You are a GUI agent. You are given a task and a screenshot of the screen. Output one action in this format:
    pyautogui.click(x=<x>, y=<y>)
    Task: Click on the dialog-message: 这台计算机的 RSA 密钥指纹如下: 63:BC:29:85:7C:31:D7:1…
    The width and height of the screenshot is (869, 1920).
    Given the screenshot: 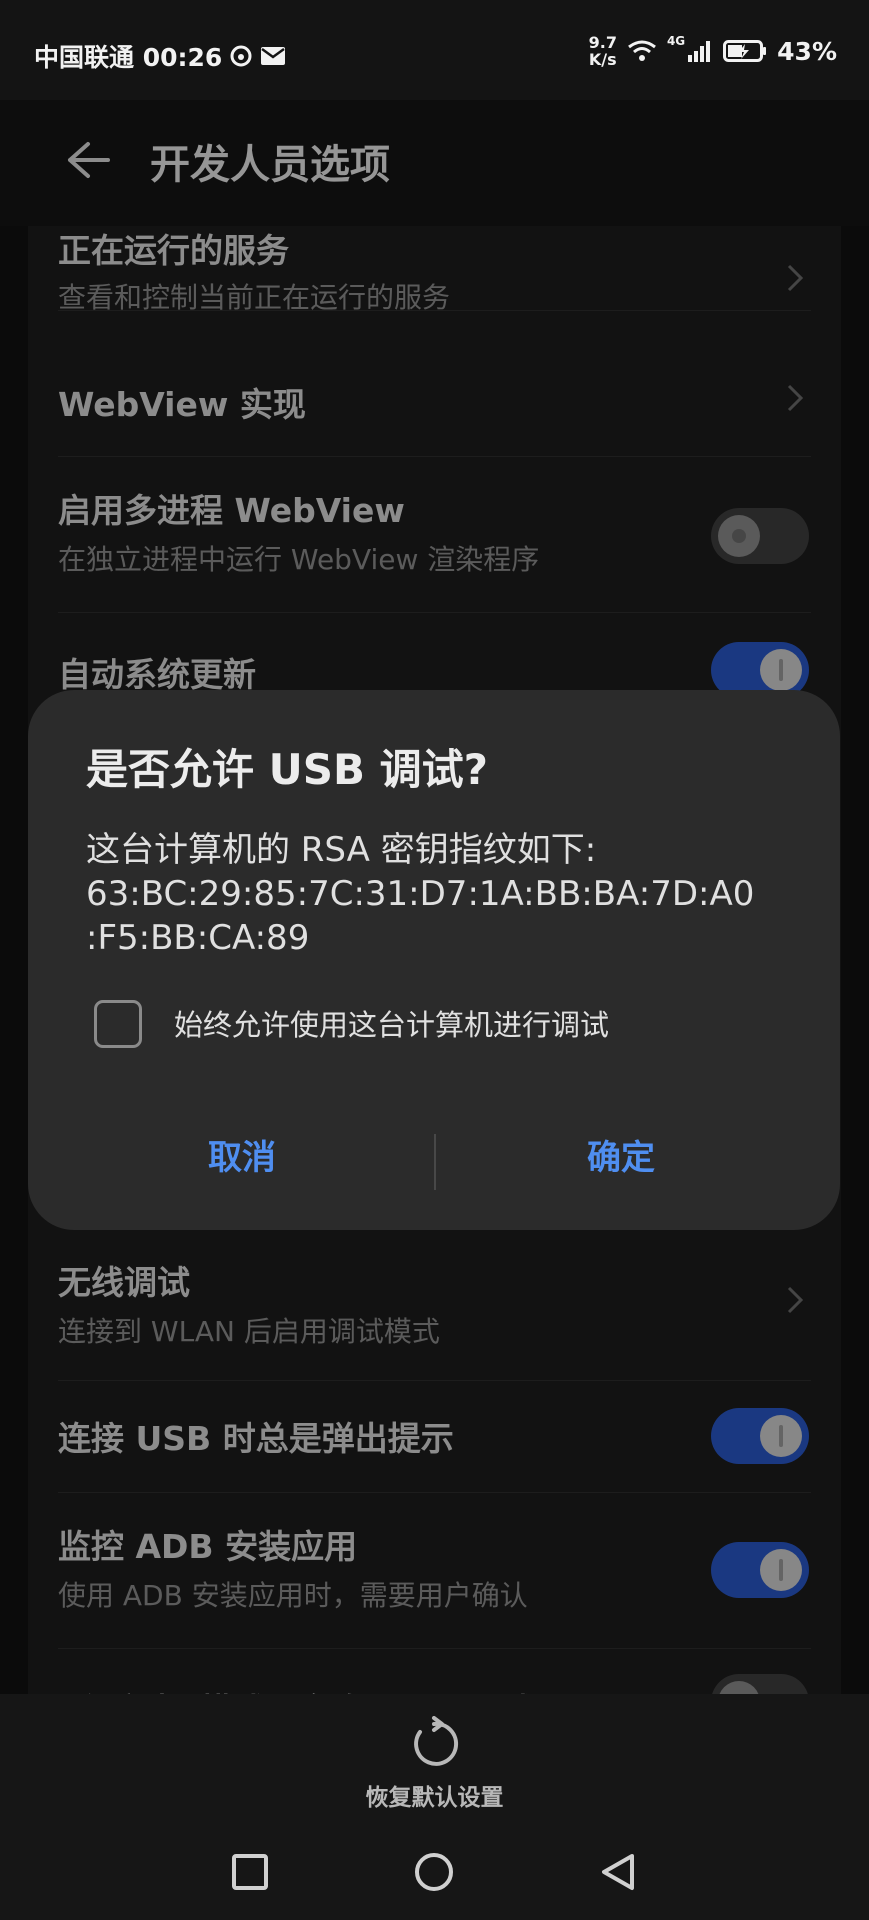 What is the action you would take?
    pyautogui.click(x=420, y=894)
    